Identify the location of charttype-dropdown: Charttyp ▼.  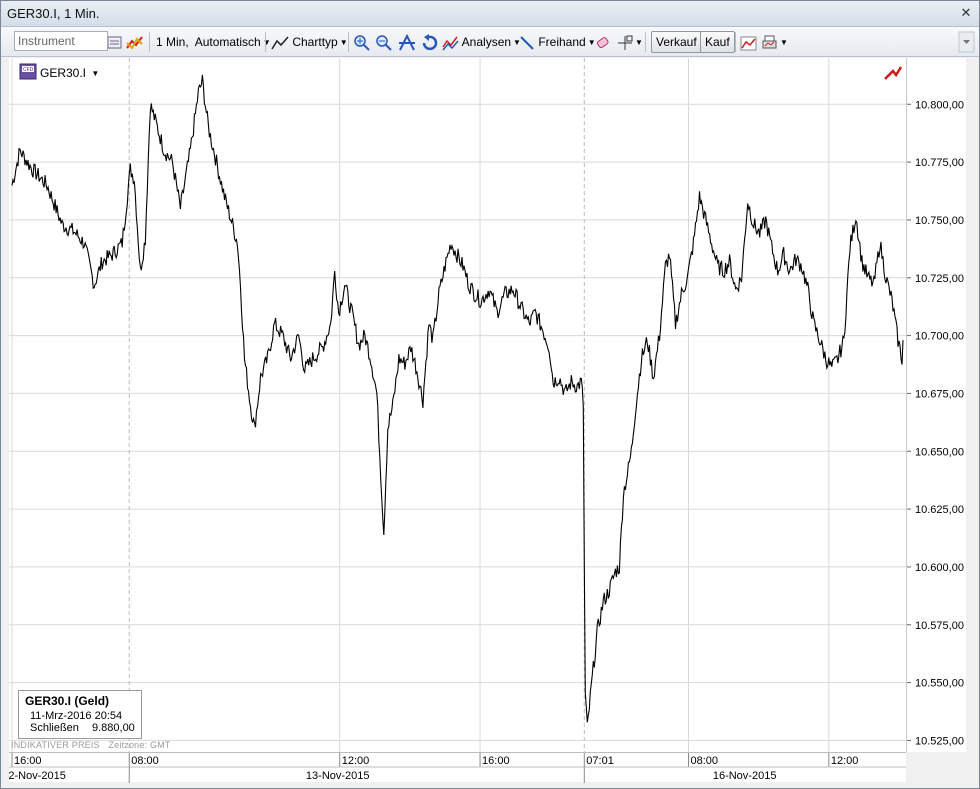
(309, 42).